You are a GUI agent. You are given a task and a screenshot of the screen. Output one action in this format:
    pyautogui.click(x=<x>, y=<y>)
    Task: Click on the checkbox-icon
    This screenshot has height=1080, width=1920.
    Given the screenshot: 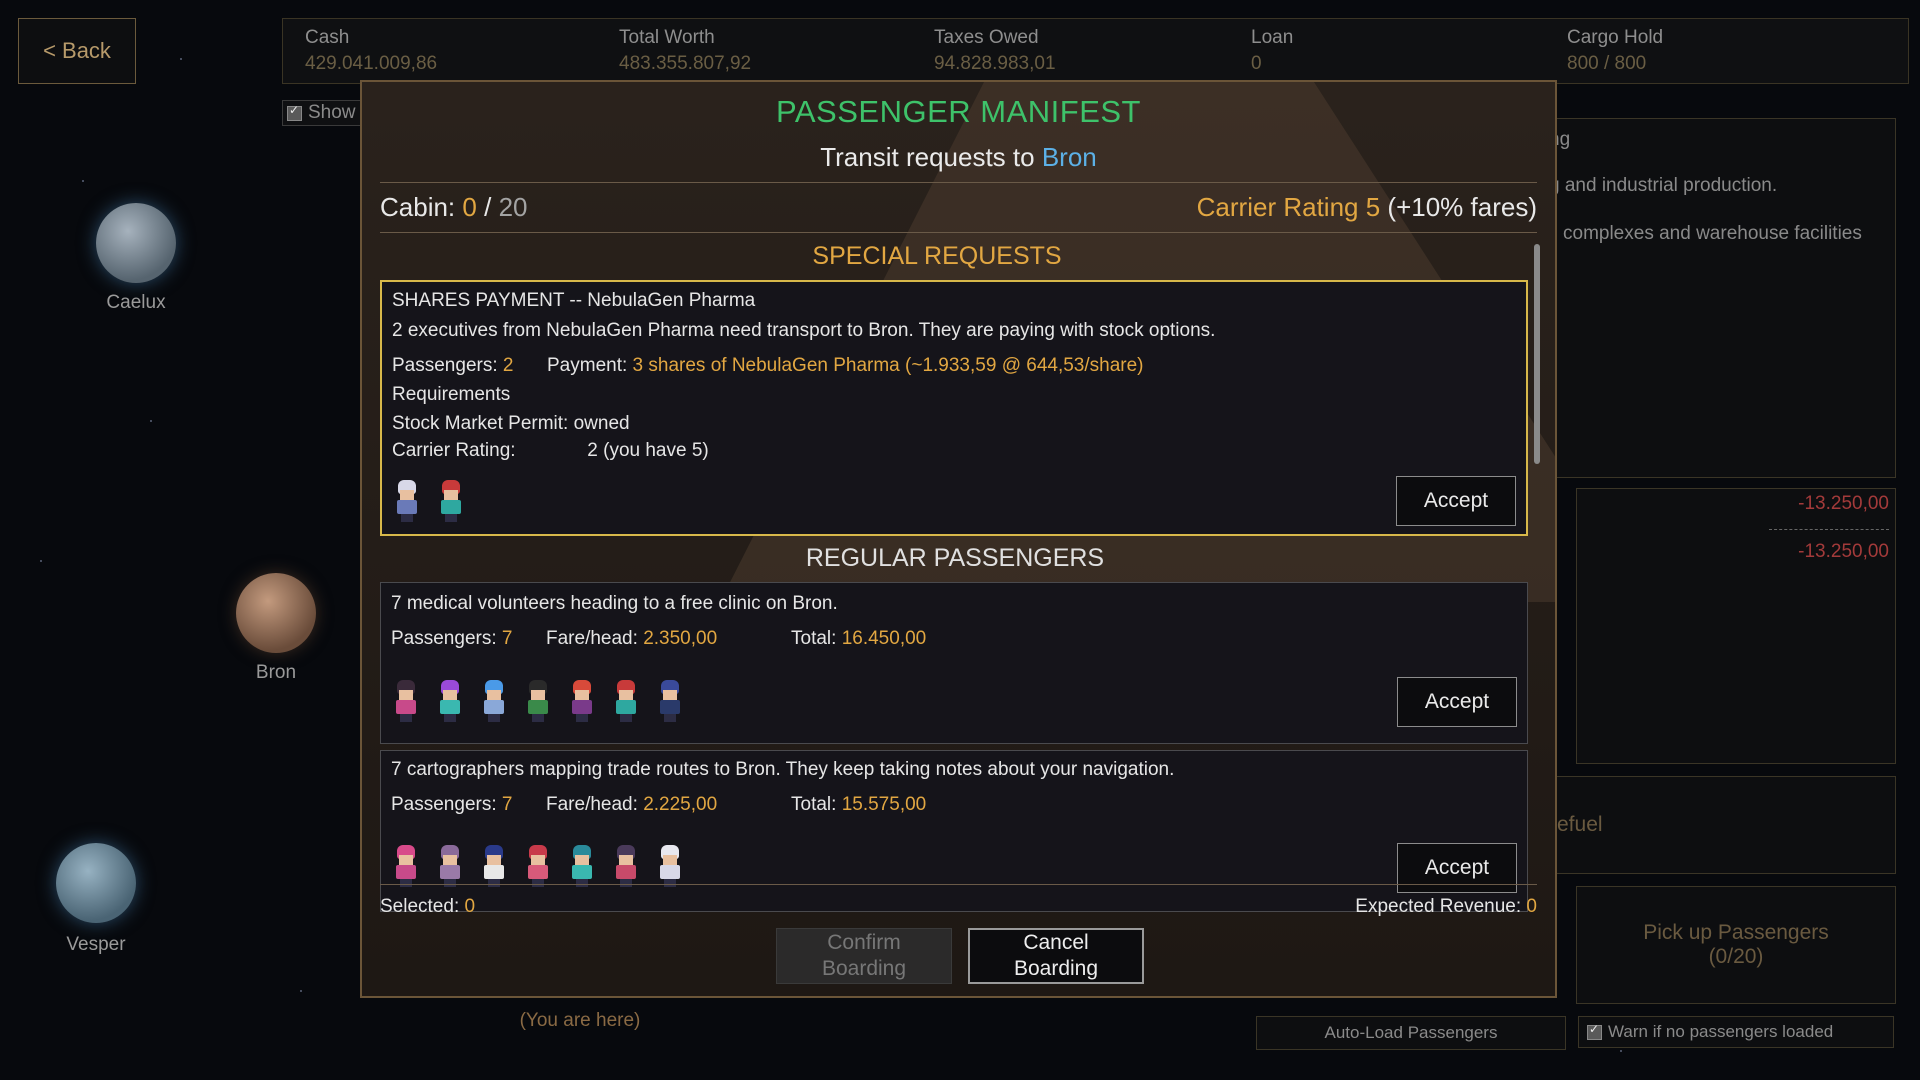 What is the action you would take?
    pyautogui.click(x=1594, y=1031)
    